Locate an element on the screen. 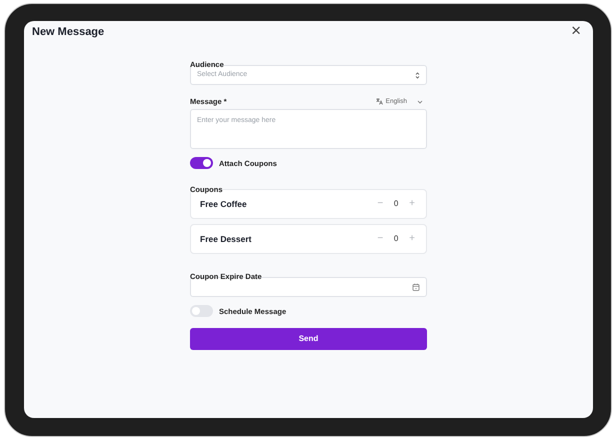  send-button: Send is located at coordinates (308, 339).